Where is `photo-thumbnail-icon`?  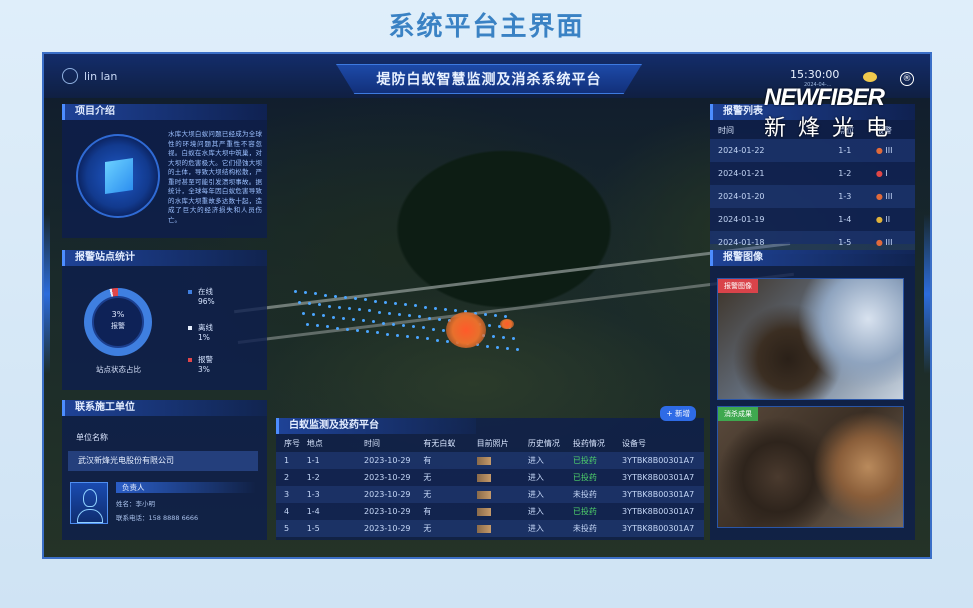 photo-thumbnail-icon is located at coordinates (483, 494).